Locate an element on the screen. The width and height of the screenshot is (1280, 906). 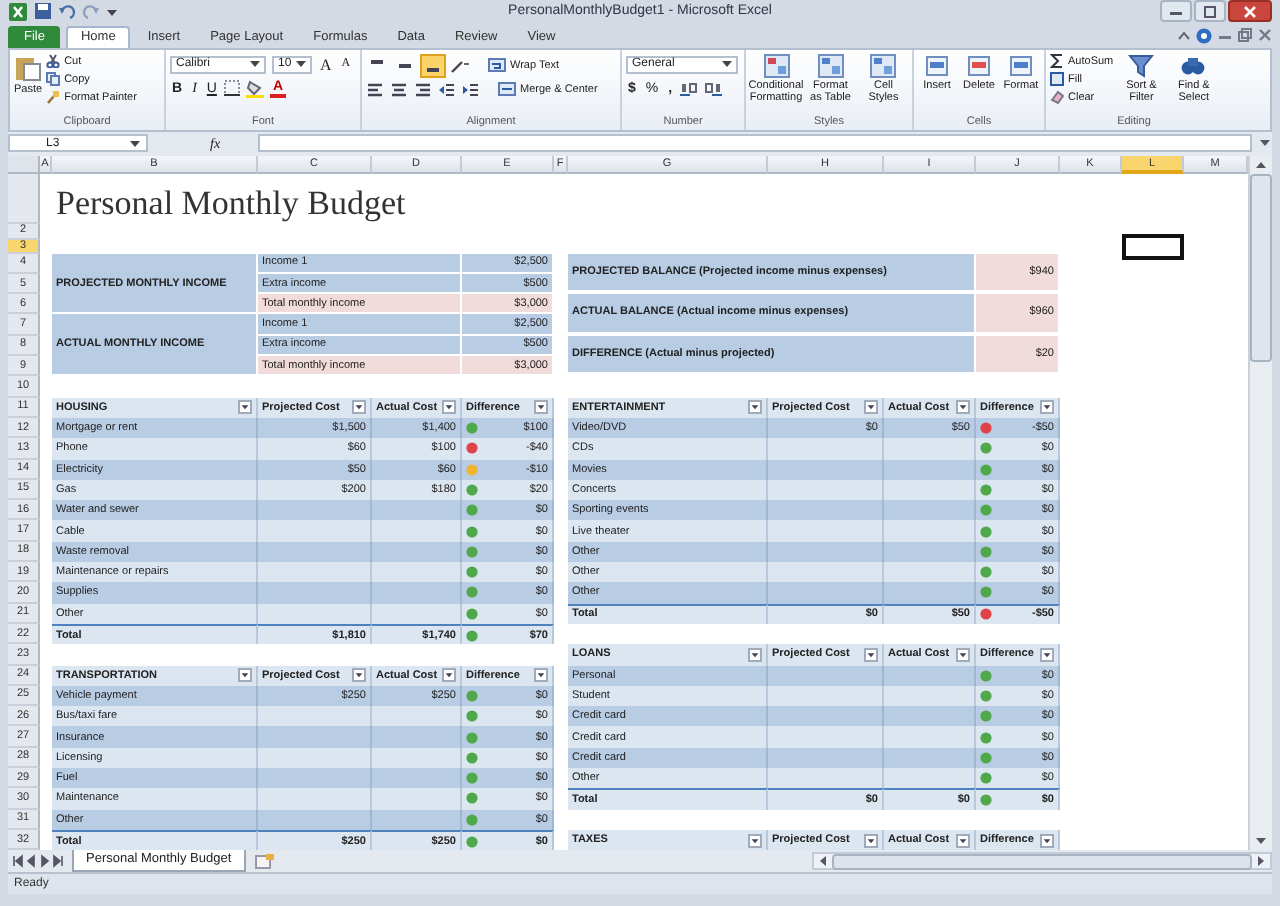
maximize-button is located at coordinates (1210, 11).